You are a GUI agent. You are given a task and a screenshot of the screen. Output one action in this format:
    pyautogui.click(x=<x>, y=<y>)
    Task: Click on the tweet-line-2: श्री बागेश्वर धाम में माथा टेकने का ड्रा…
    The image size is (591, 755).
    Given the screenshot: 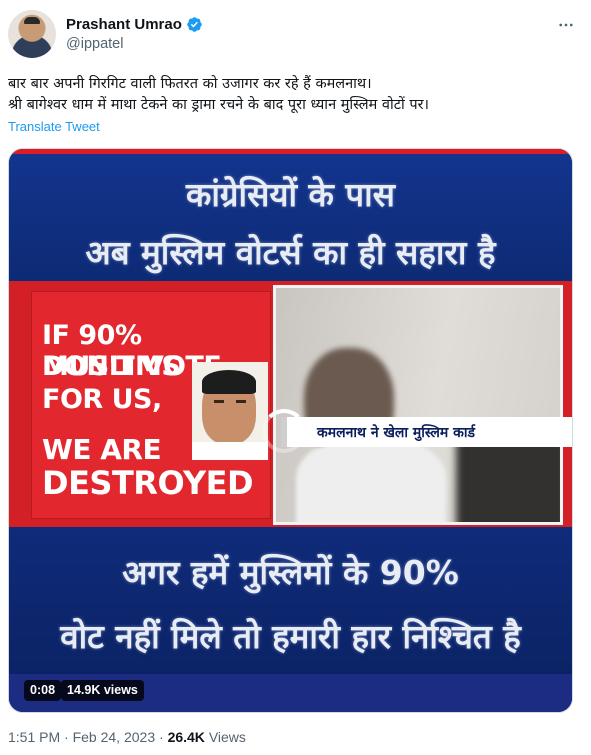 What is the action you would take?
    pyautogui.click(x=219, y=105)
    